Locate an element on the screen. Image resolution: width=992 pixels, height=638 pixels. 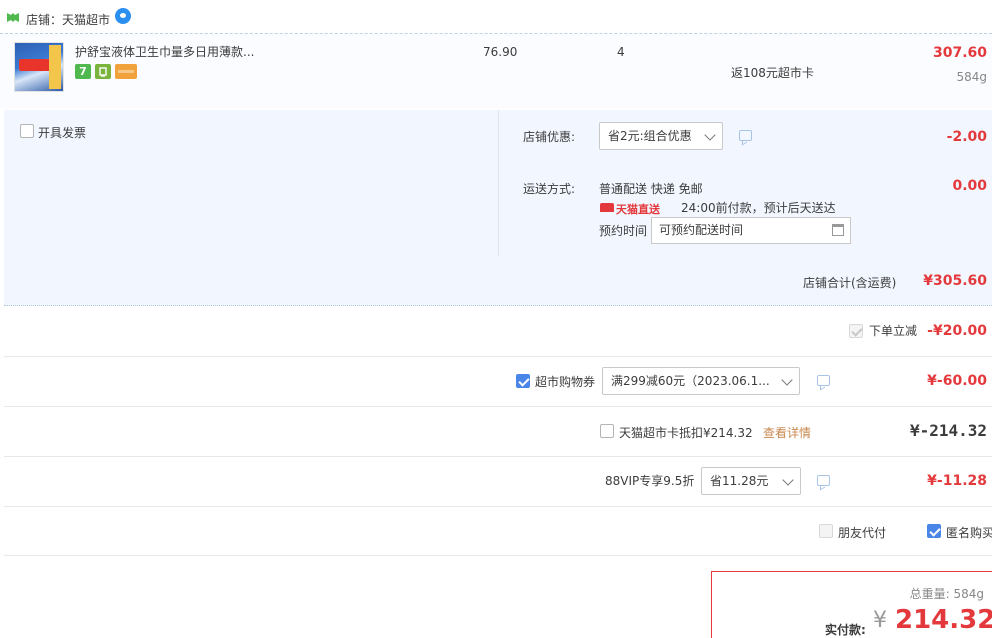
seven-day-return-badge-icon: 7 is located at coordinates (83, 71).